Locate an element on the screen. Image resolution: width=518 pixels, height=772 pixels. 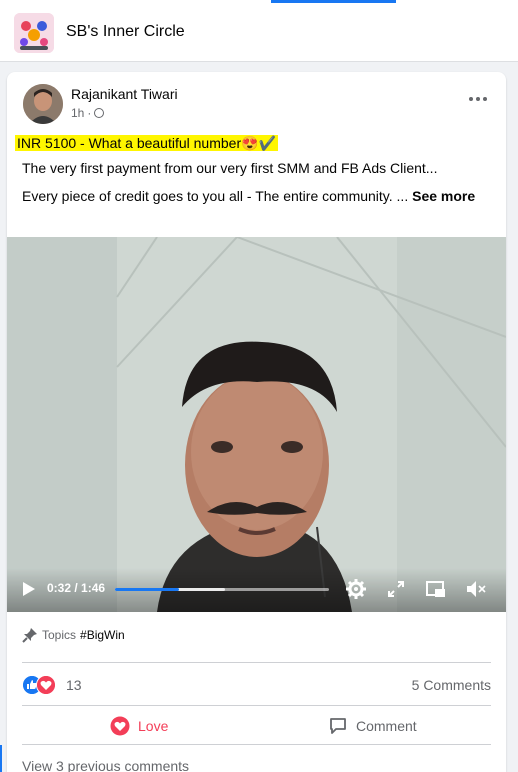
comment-icon is located at coordinates (338, 726).